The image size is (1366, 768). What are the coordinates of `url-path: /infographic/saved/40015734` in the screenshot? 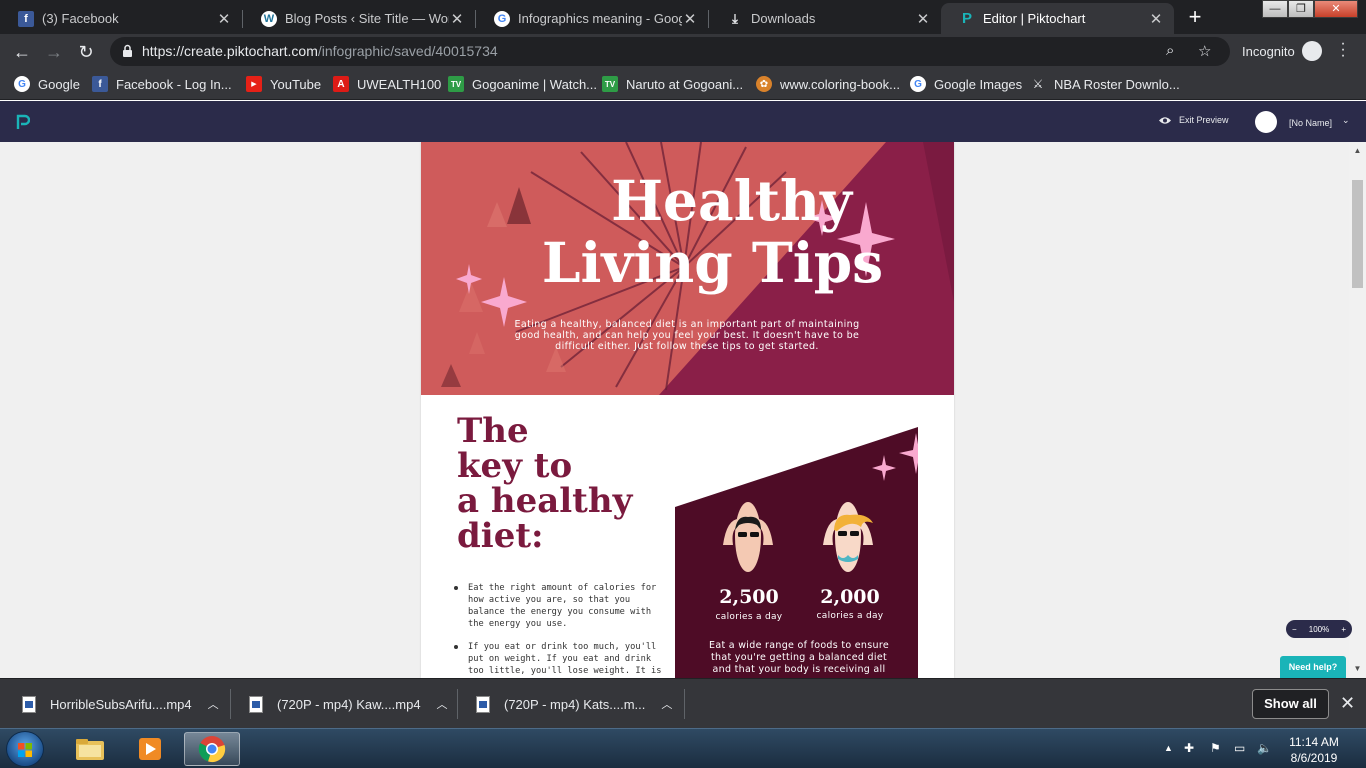 It's located at (407, 51).